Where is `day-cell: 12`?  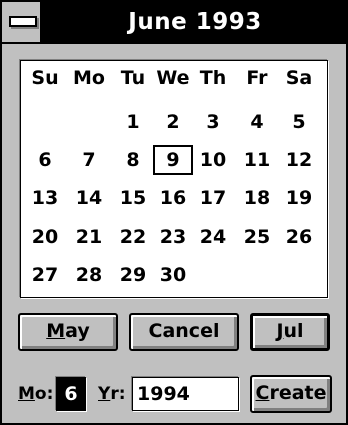 day-cell: 12 is located at coordinates (299, 160).